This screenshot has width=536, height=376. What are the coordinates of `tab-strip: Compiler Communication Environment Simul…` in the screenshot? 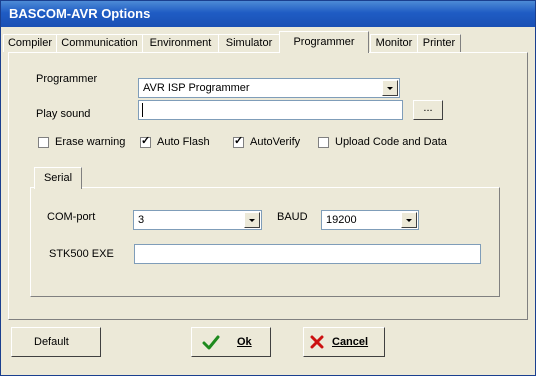 It's located at (268, 42).